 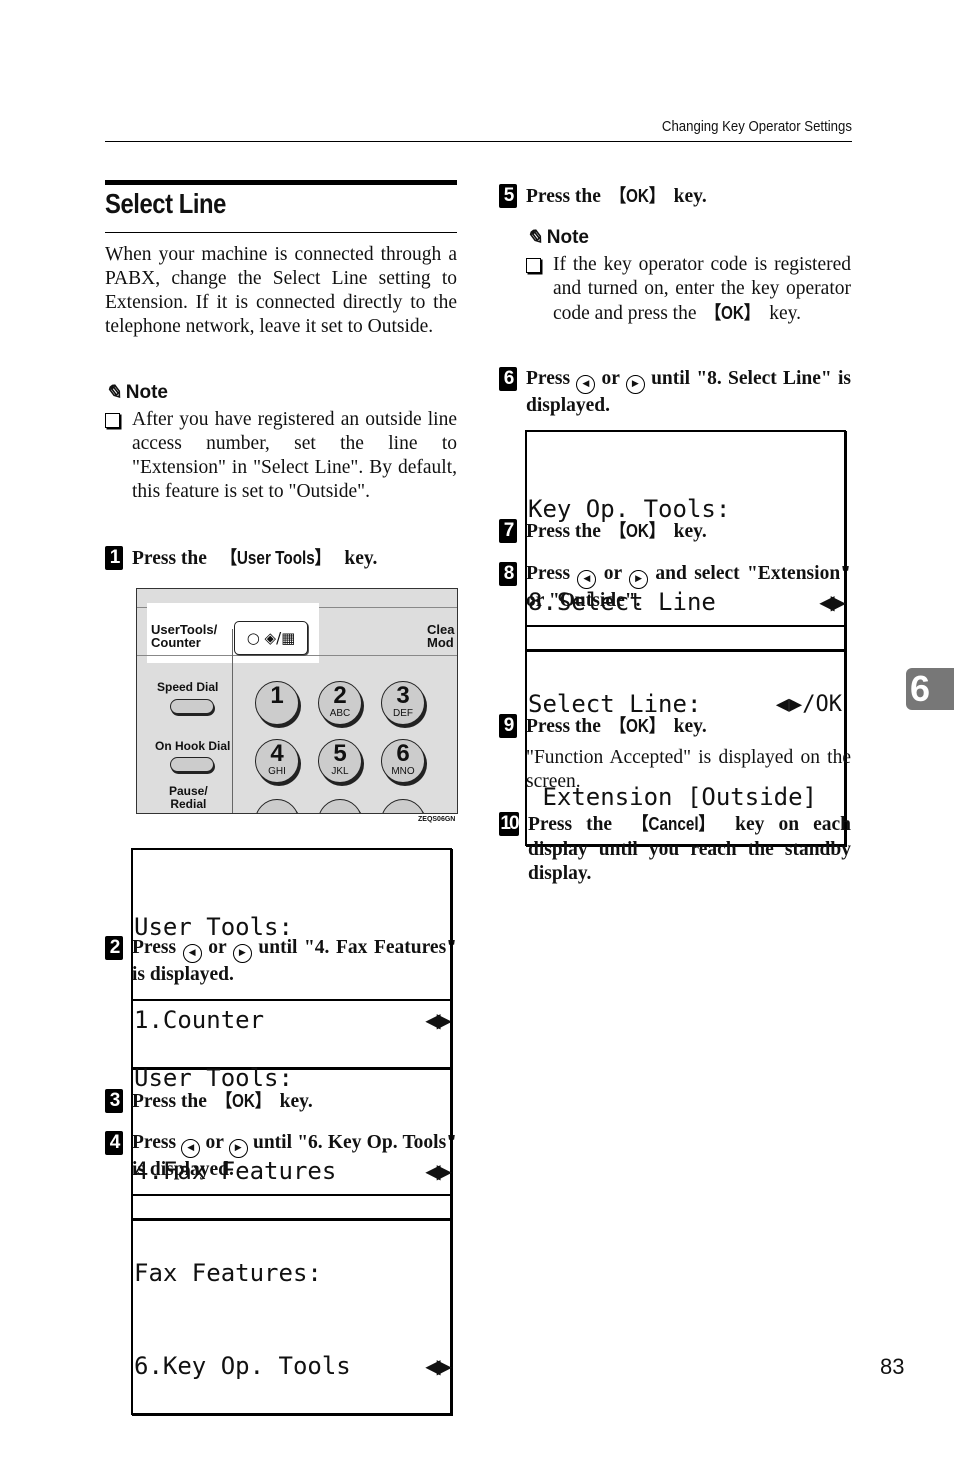 I want to click on step-text: Press the, so click(x=172, y=558).